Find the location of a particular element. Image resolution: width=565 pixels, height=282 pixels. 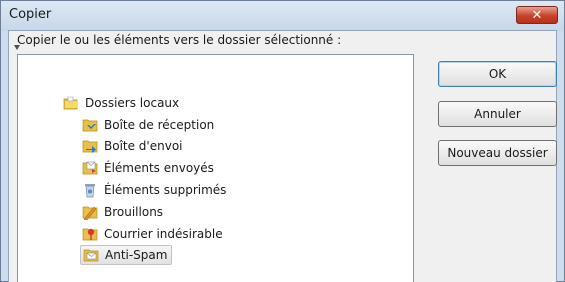

ok-button: OK is located at coordinates (497, 74).